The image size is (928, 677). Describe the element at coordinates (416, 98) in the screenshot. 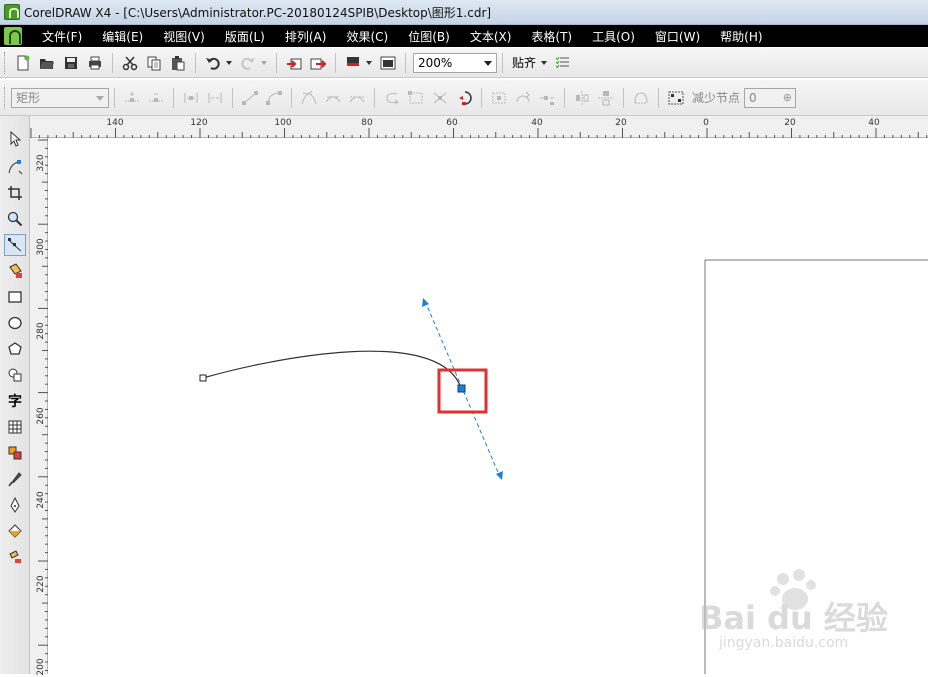

I see `extend-curve-button` at that location.